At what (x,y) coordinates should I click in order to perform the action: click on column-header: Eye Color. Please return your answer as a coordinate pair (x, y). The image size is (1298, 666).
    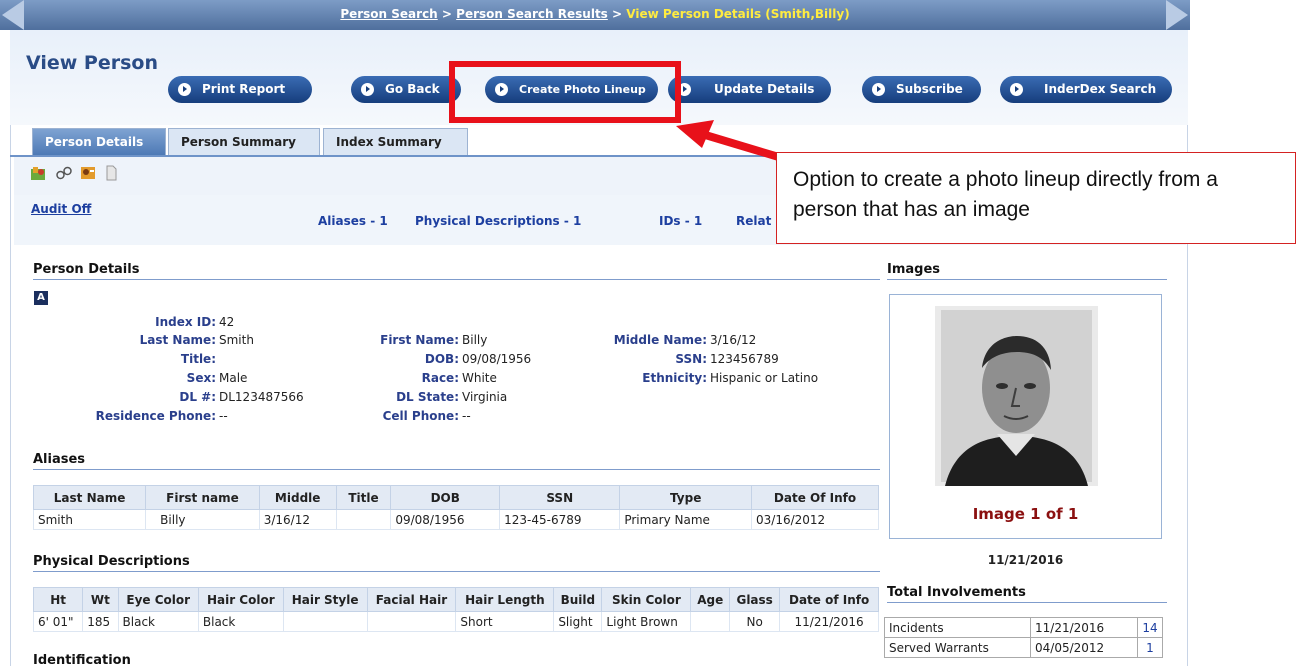
    Looking at the image, I should click on (158, 599).